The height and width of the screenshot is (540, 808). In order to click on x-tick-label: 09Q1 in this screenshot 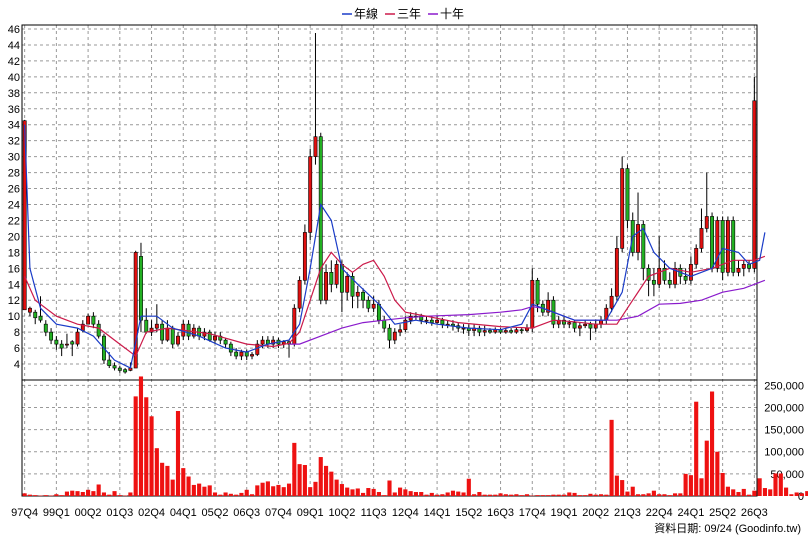, I will do `click(310, 513)`.